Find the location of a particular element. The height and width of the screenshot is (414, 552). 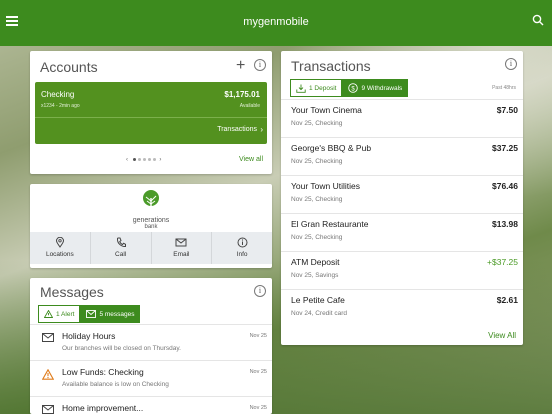

alerts-filter-button: 1 Alert is located at coordinates (59, 314).